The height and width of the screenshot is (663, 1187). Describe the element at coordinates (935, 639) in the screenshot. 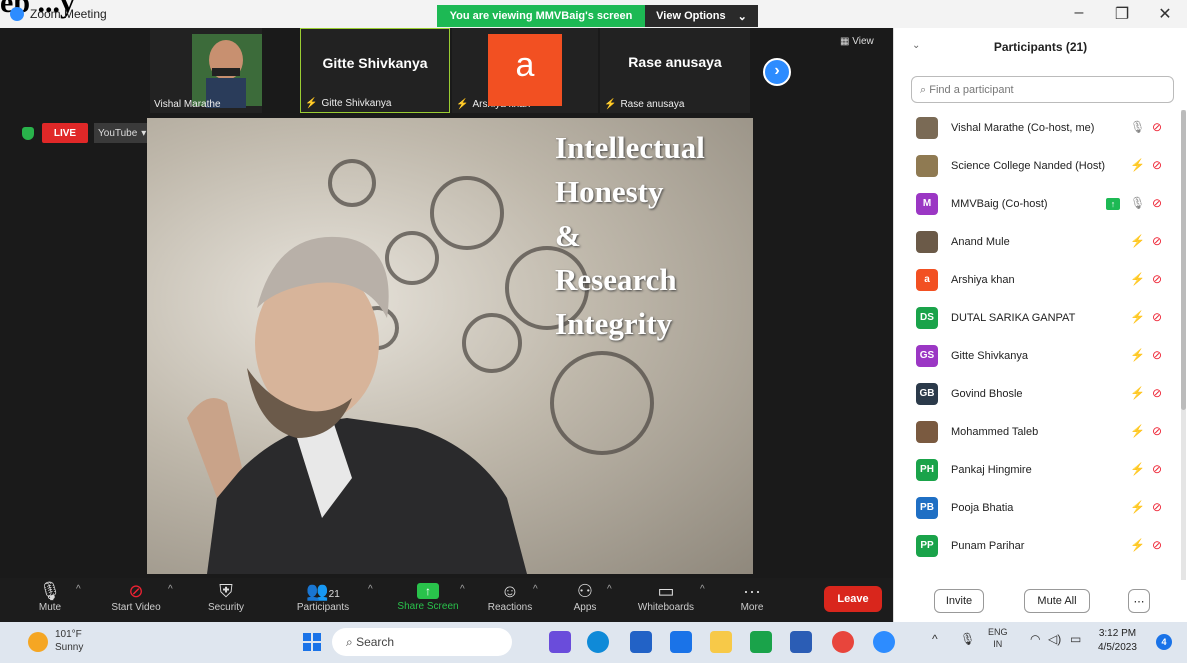

I see `show-hidden-icons: ^` at that location.